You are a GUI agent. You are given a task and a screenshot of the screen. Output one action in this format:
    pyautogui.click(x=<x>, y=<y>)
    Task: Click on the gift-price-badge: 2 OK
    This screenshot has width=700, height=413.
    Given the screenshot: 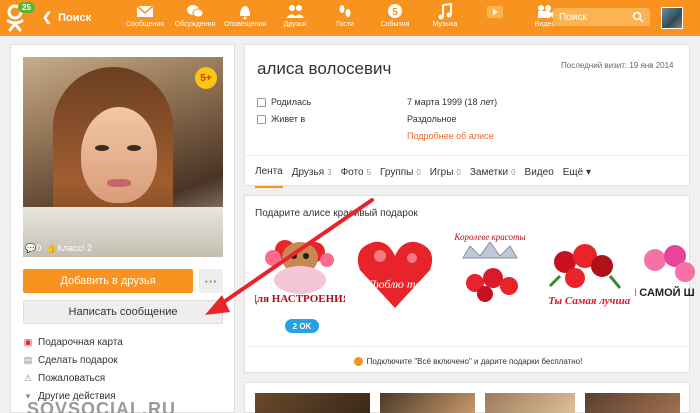 What is the action you would take?
    pyautogui.click(x=302, y=326)
    